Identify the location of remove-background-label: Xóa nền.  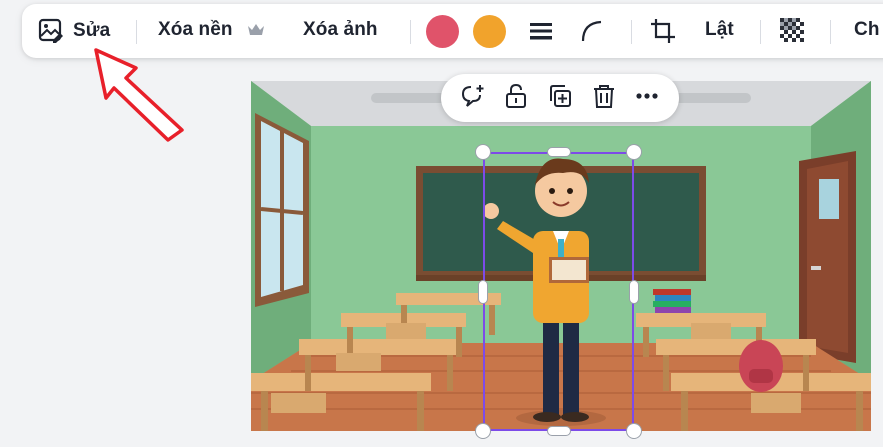
(195, 29).